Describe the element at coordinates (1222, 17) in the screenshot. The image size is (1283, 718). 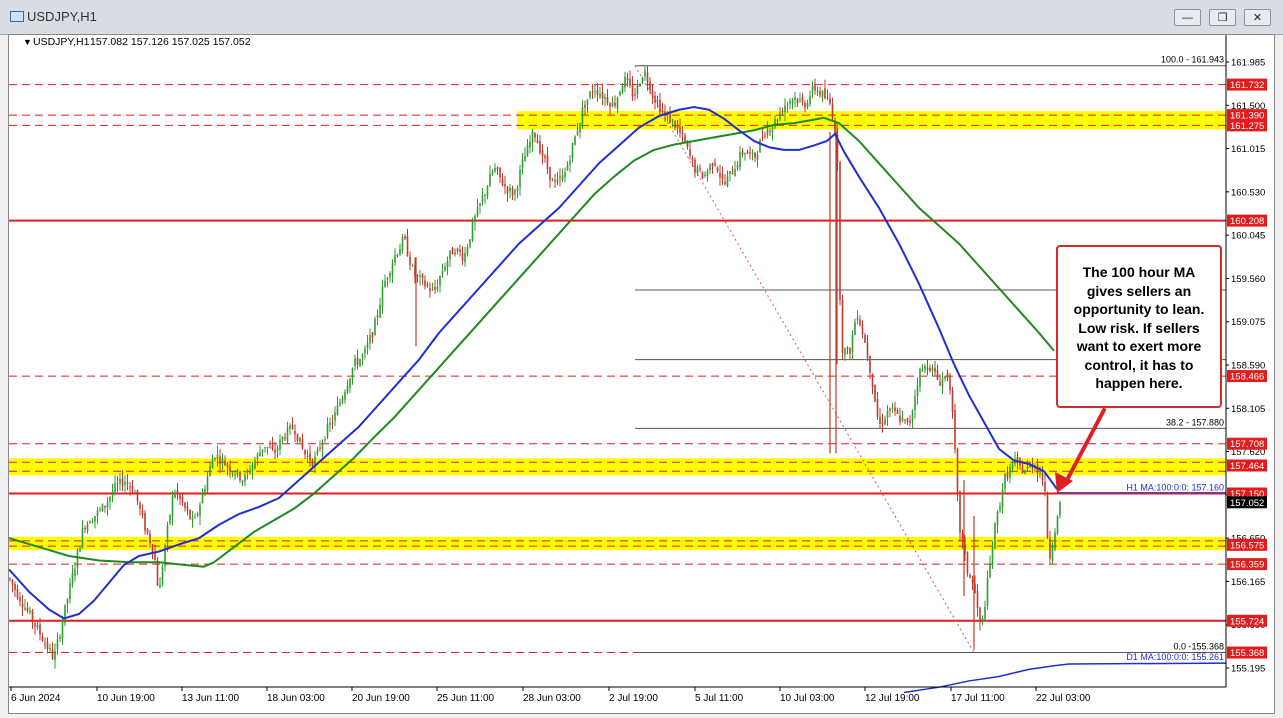
I see `restore-button: ❐` at that location.